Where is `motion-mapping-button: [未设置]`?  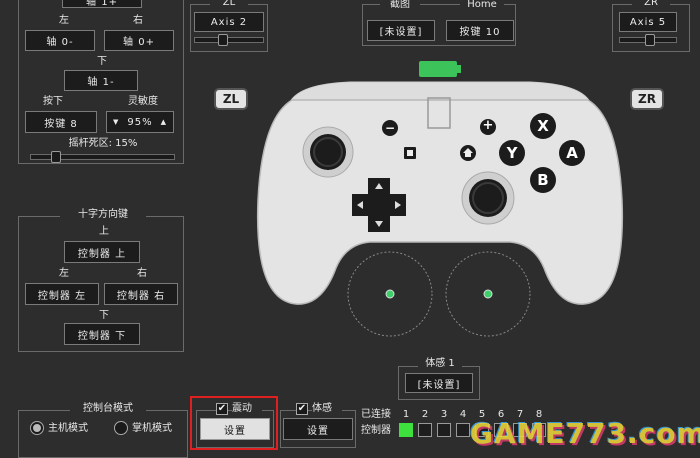 motion-mapping-button: [未设置] is located at coordinates (439, 383).